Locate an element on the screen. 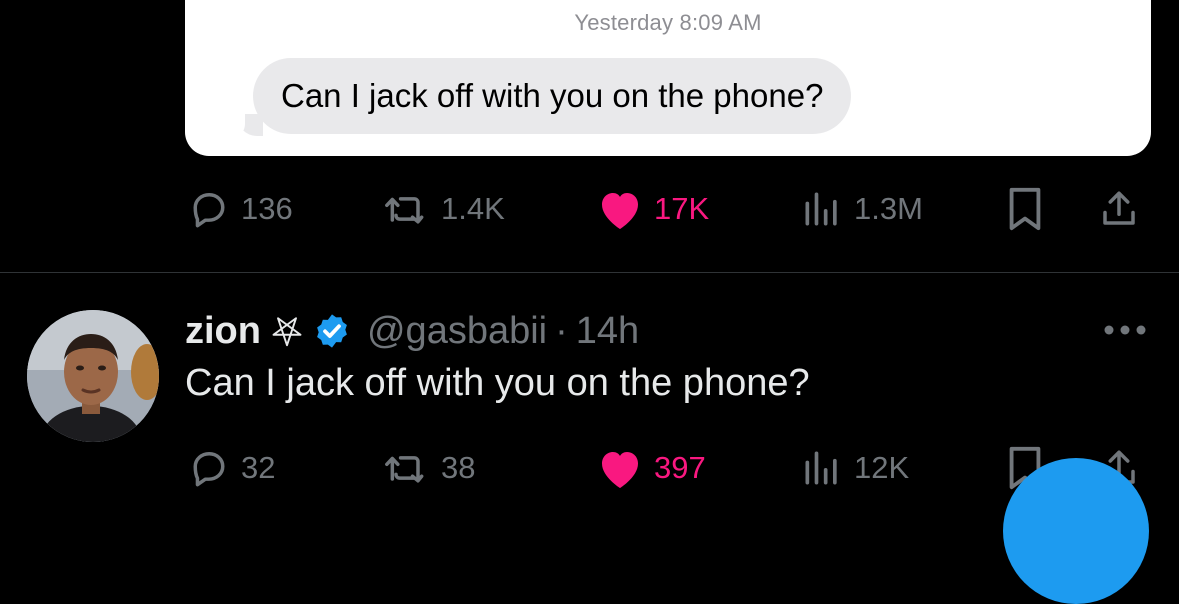  tweet-action-bar: 32 38 397 12K is located at coordinates (665, 468).